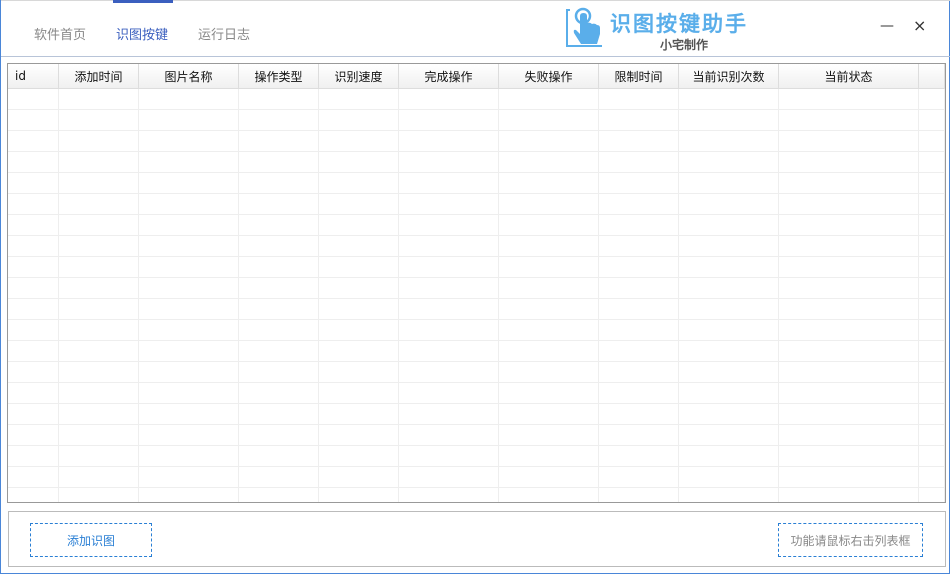 This screenshot has height=574, width=950. Describe the element at coordinates (639, 76) in the screenshot. I see `column-header: 限制时间` at that location.